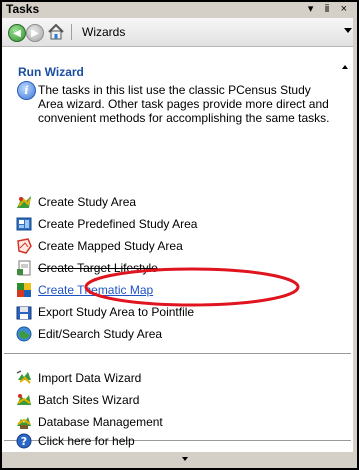 The height and width of the screenshot is (470, 359). What do you see at coordinates (100, 422) in the screenshot?
I see `task-label: Database Management` at bounding box center [100, 422].